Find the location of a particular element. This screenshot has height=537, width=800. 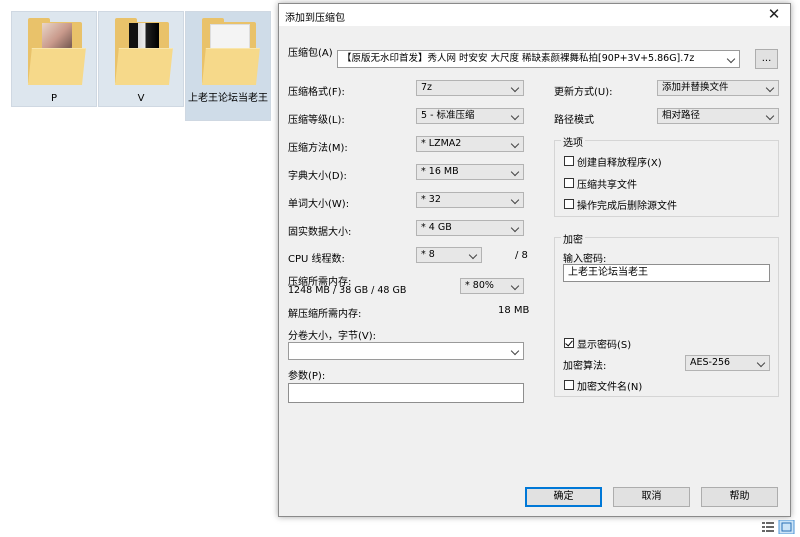

folder-label: P is located at coordinates (54, 98).